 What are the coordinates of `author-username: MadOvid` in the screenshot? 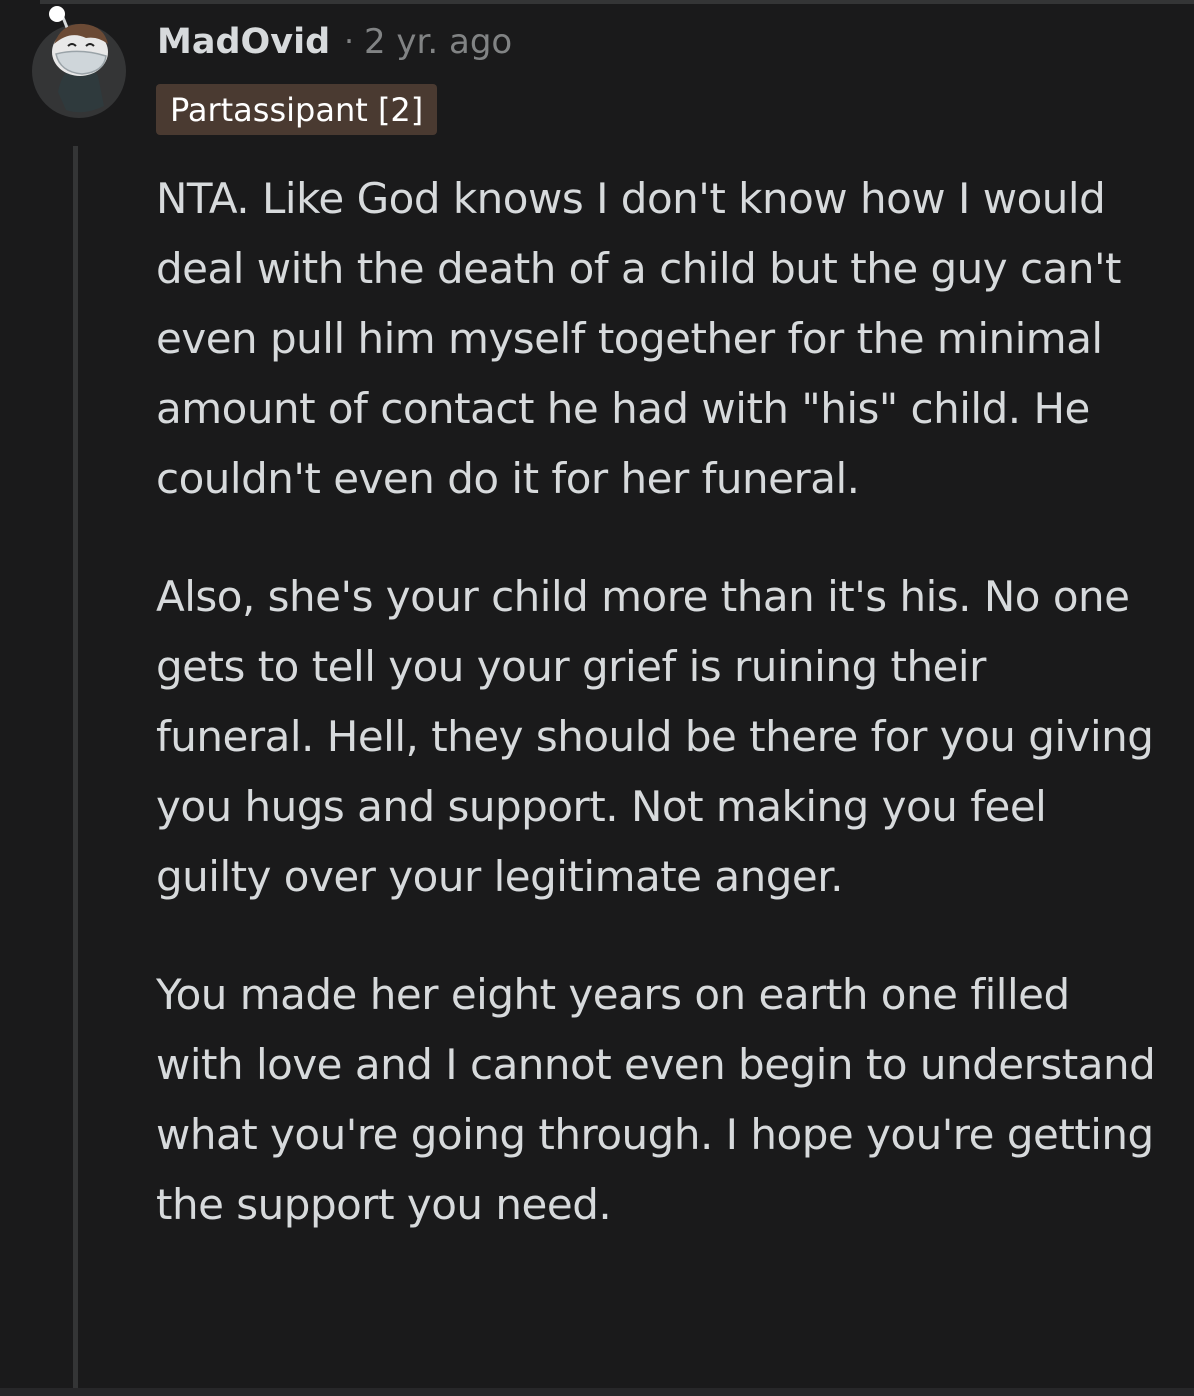 It's located at (243, 42).